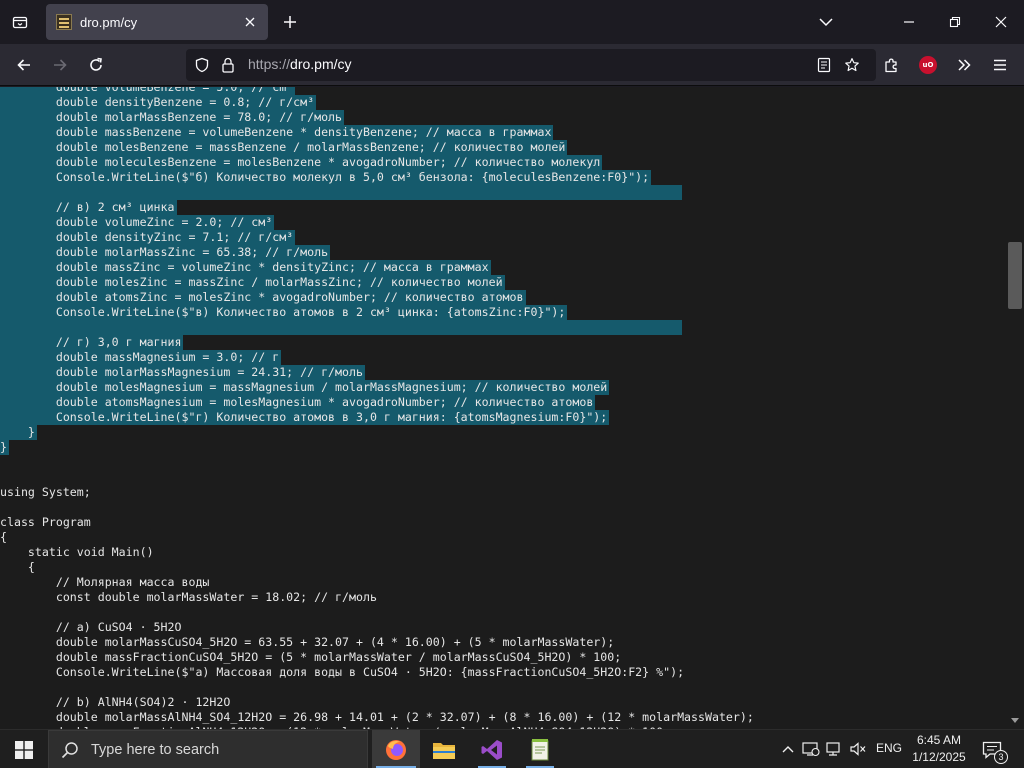 The image size is (1024, 768). Describe the element at coordinates (109, 22) in the screenshot. I see `tab-title: dro.pm/cy` at that location.